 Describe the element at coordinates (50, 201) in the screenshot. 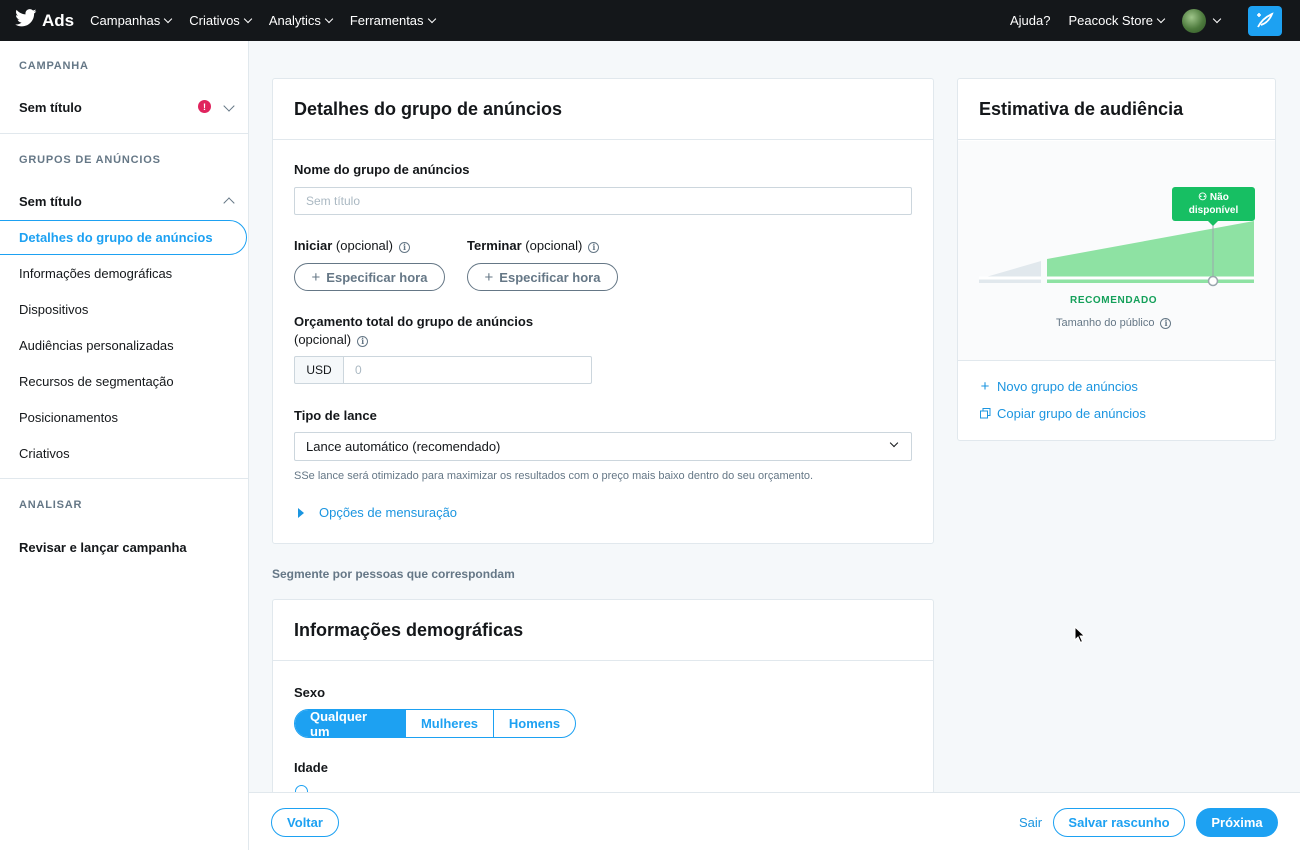

I see `adgroup-name: Sem título` at that location.